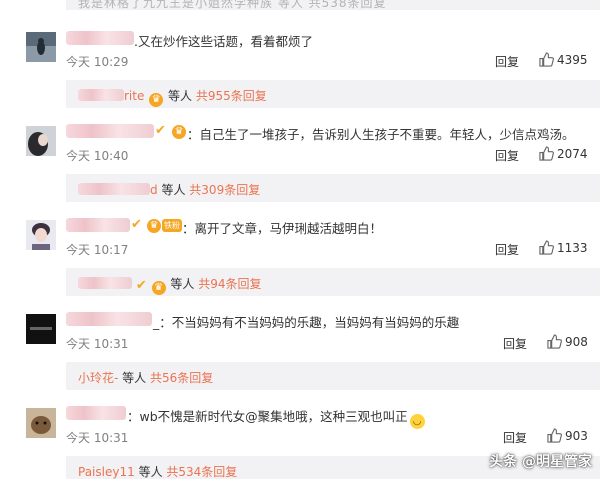  What do you see at coordinates (333, 376) in the screenshot?
I see `reply-thread: 小玲花- 等人 共56条回复` at bounding box center [333, 376].